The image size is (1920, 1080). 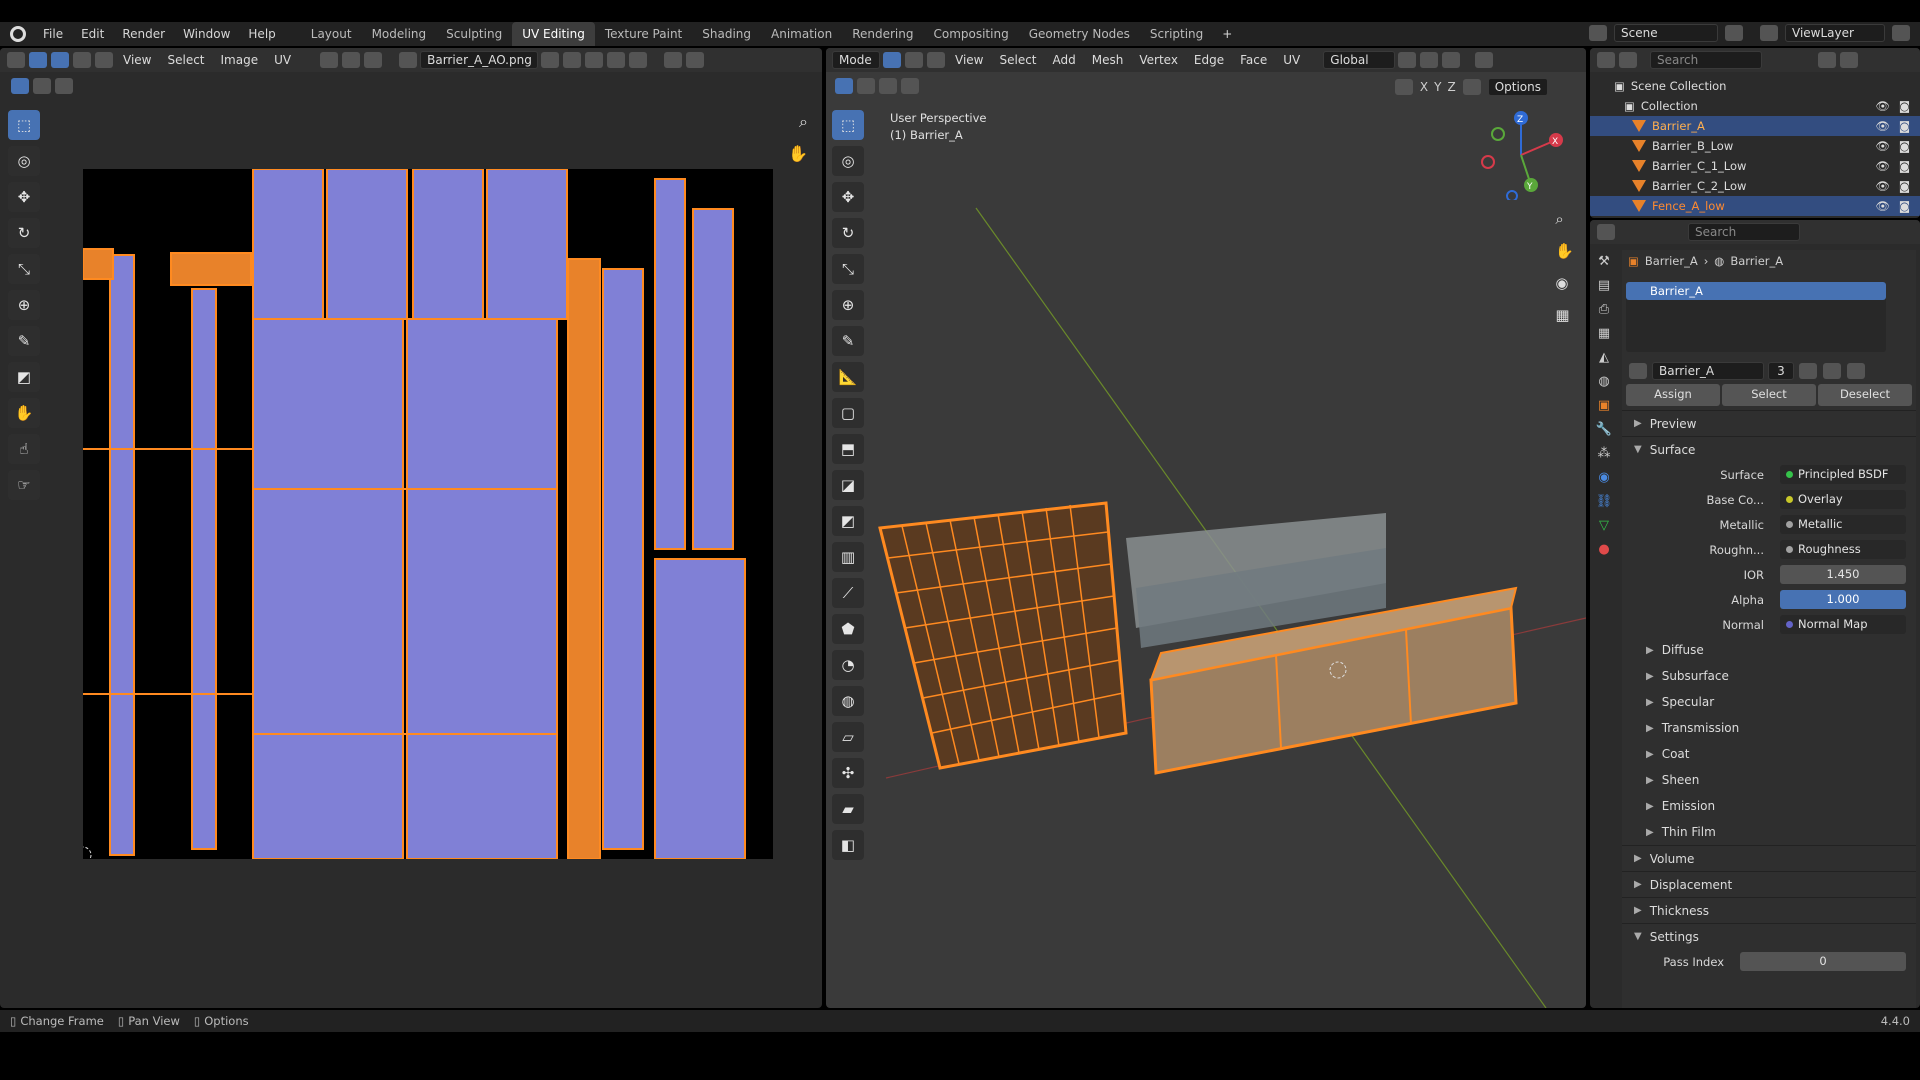 What do you see at coordinates (373, 60) in the screenshot?
I see `proportional-edit-icon` at bounding box center [373, 60].